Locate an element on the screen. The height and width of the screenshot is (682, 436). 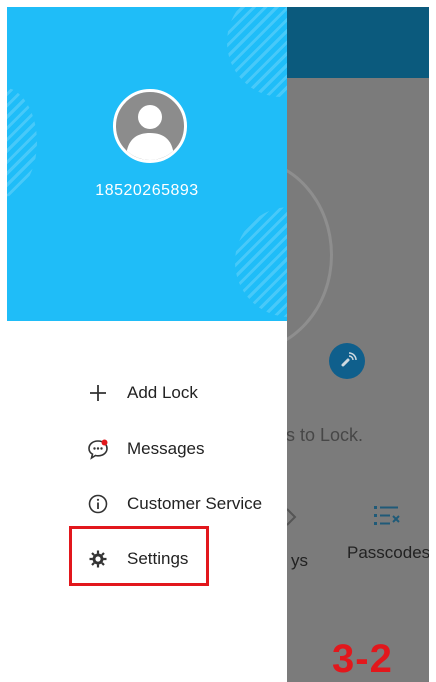
key-icon is located at coordinates (349, 359).